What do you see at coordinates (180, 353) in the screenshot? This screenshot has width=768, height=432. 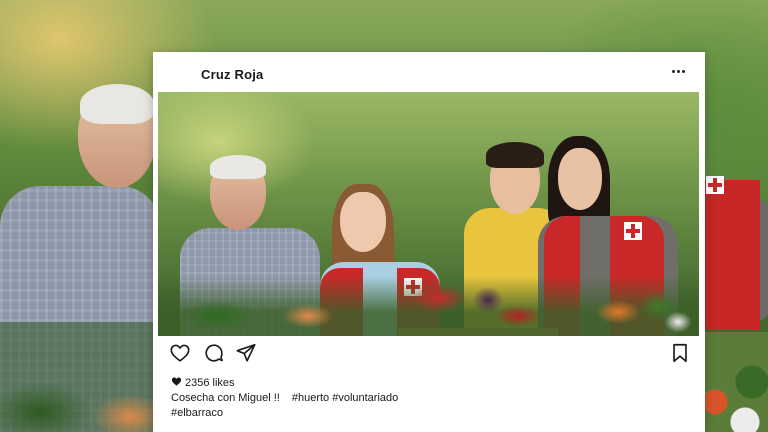 I see `heart-icon` at bounding box center [180, 353].